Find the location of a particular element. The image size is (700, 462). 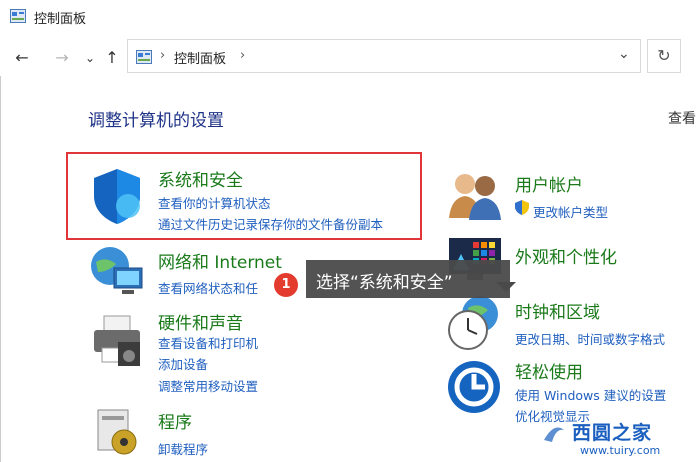

window-title: 控制面板 is located at coordinates (60, 19).